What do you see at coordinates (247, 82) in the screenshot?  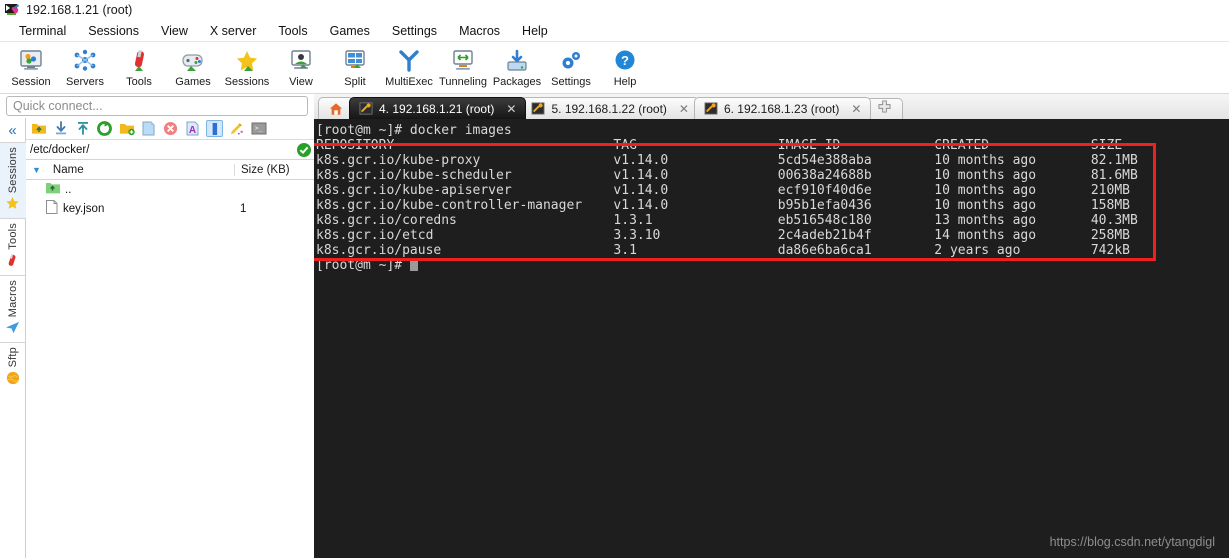 I see `toolbar-label-sessions: Sessions` at bounding box center [247, 82].